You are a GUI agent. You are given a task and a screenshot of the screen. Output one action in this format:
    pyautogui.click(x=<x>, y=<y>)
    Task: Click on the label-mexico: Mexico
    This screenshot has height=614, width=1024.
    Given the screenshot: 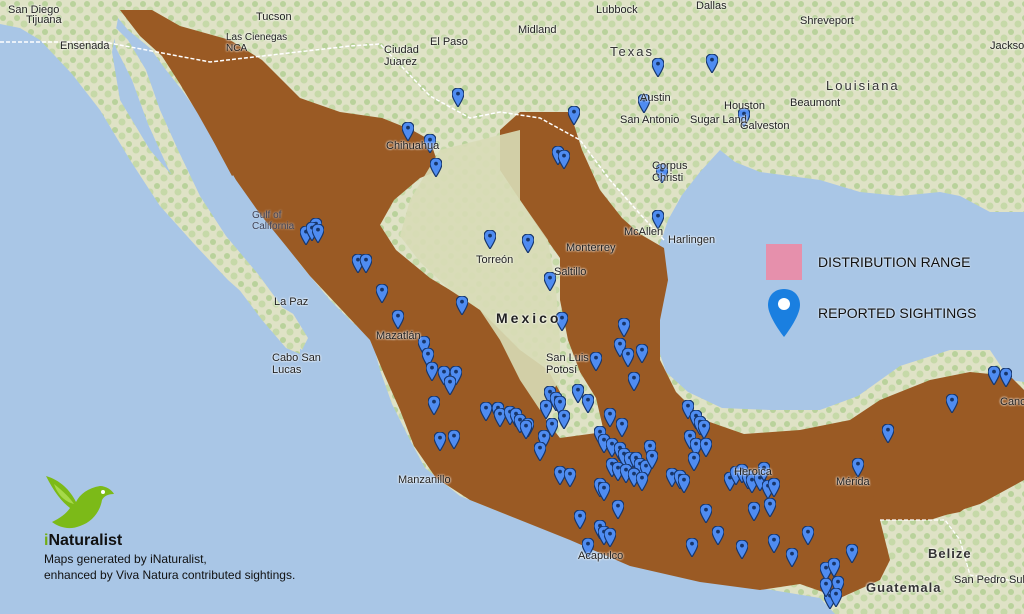 What is the action you would take?
    pyautogui.click(x=529, y=318)
    